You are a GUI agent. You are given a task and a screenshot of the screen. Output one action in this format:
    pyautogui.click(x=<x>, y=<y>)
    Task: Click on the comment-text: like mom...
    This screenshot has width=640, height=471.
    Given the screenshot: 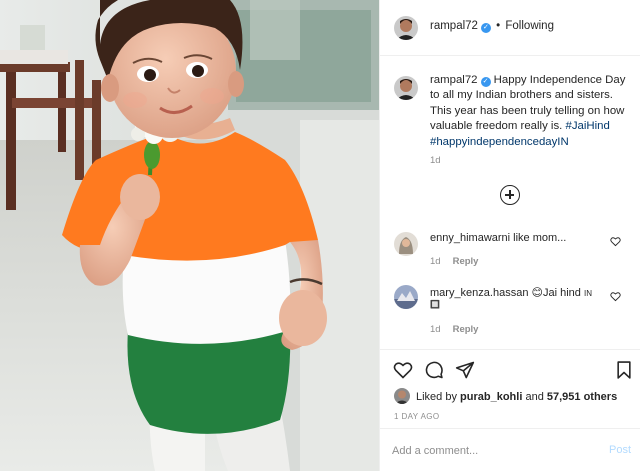 What is the action you would take?
    pyautogui.click(x=540, y=238)
    